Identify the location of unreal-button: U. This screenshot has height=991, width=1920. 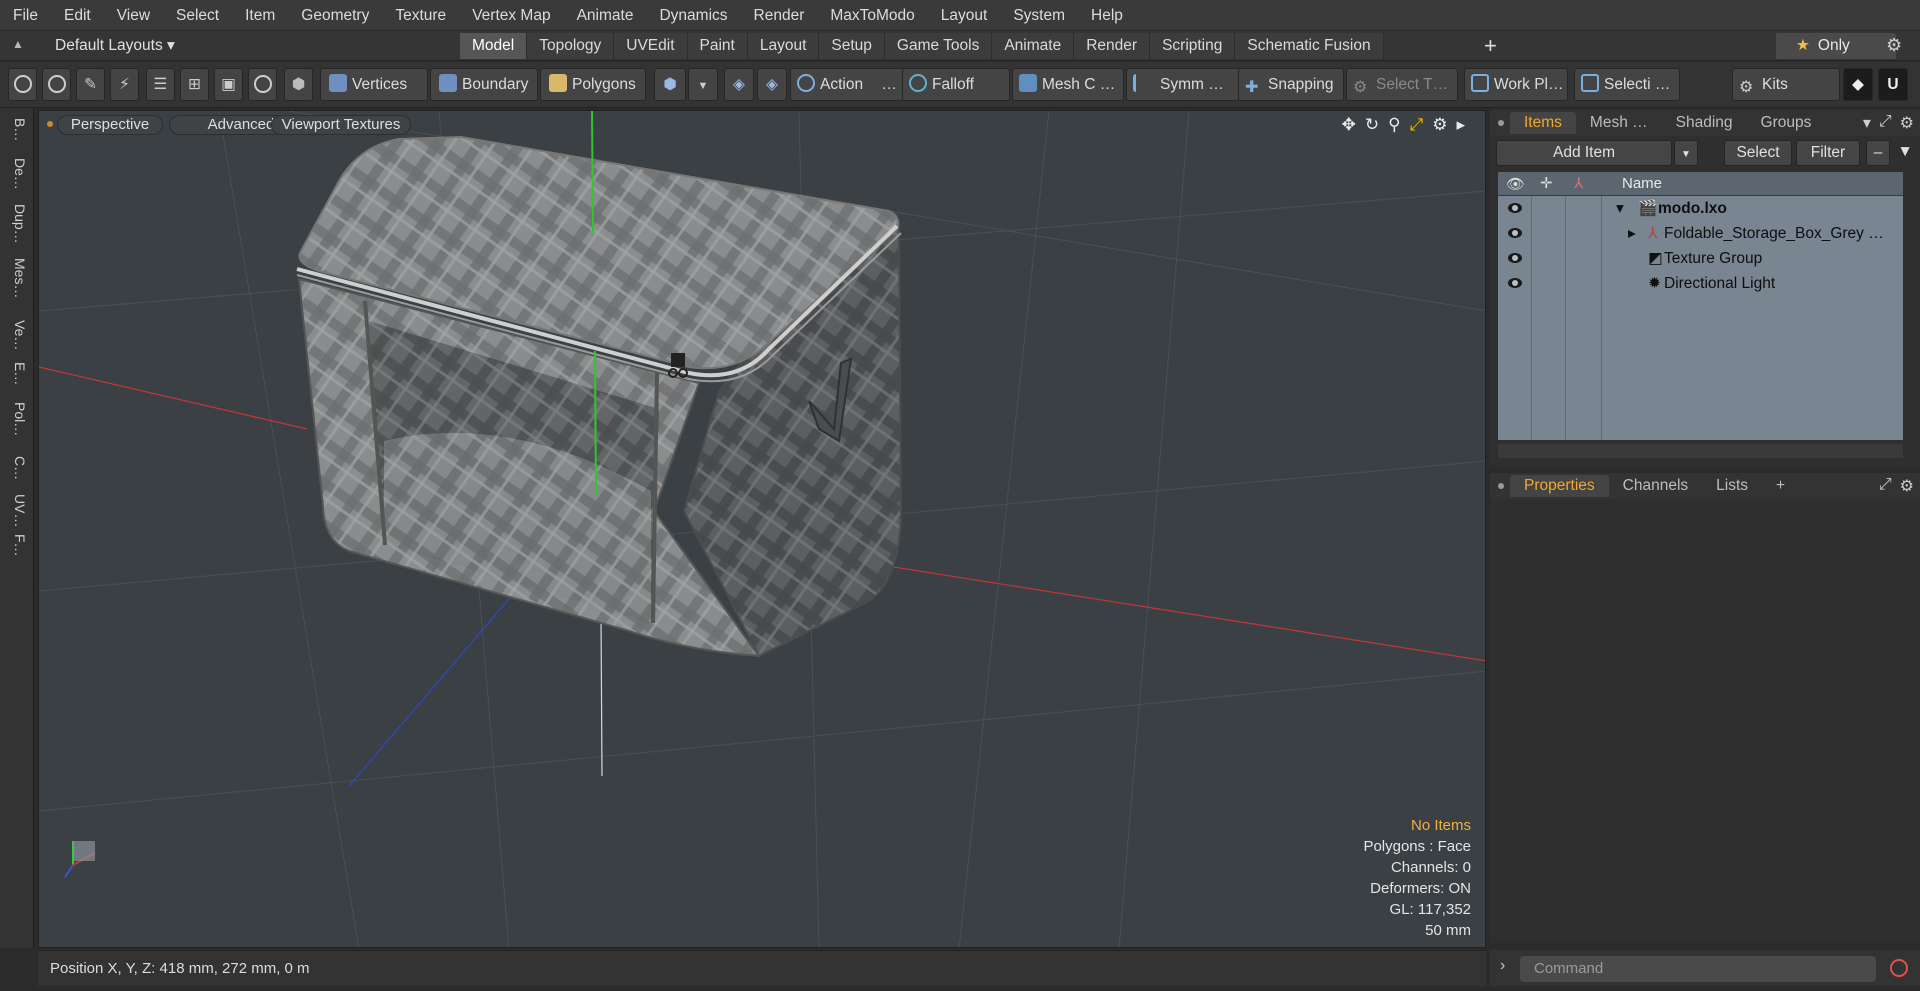
(1893, 84).